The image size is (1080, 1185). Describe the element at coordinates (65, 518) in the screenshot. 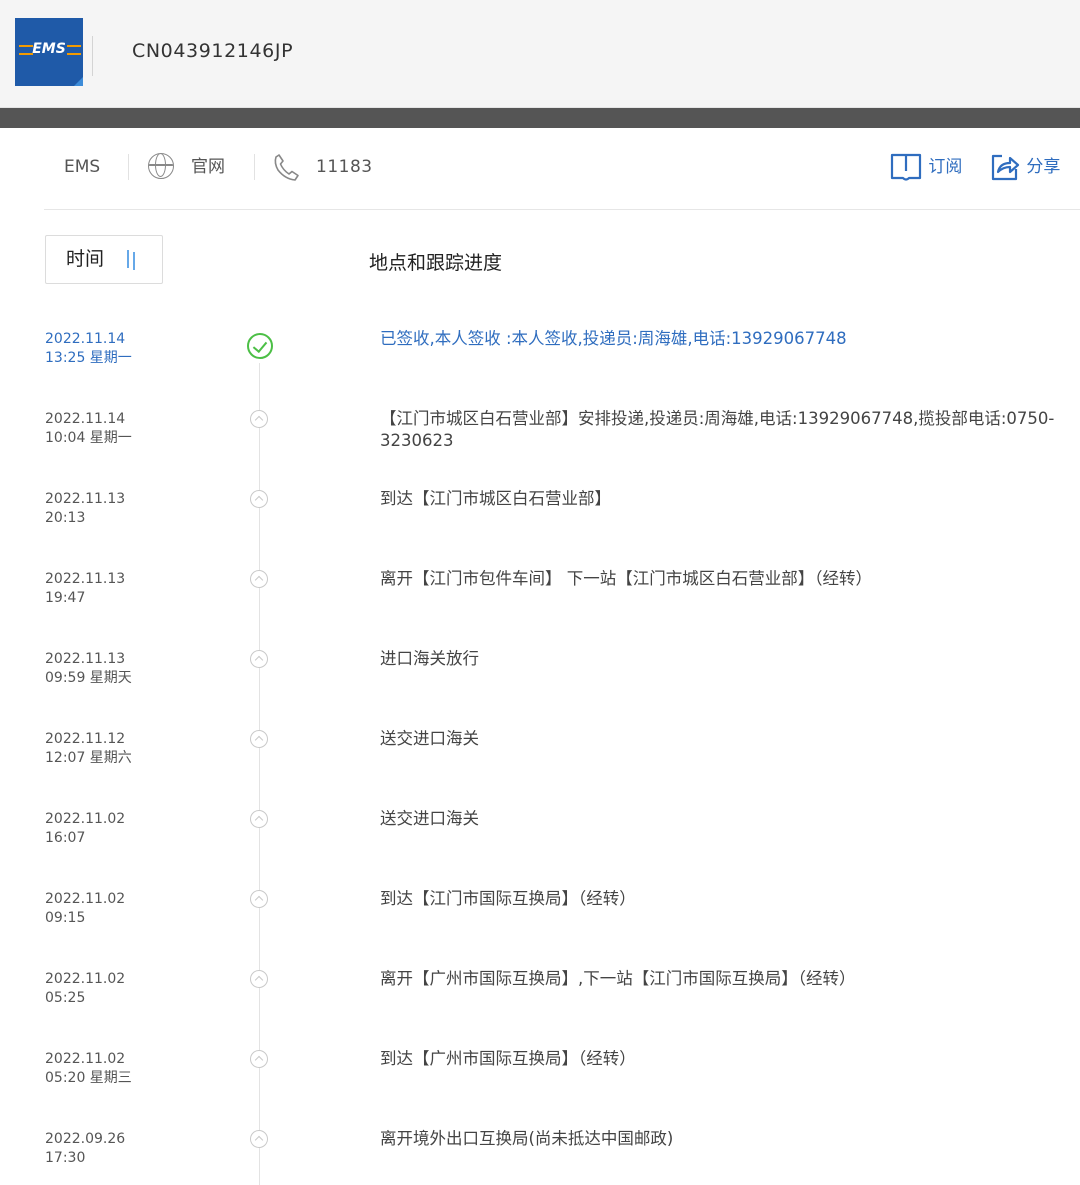

I see `event-time: 20:13` at that location.